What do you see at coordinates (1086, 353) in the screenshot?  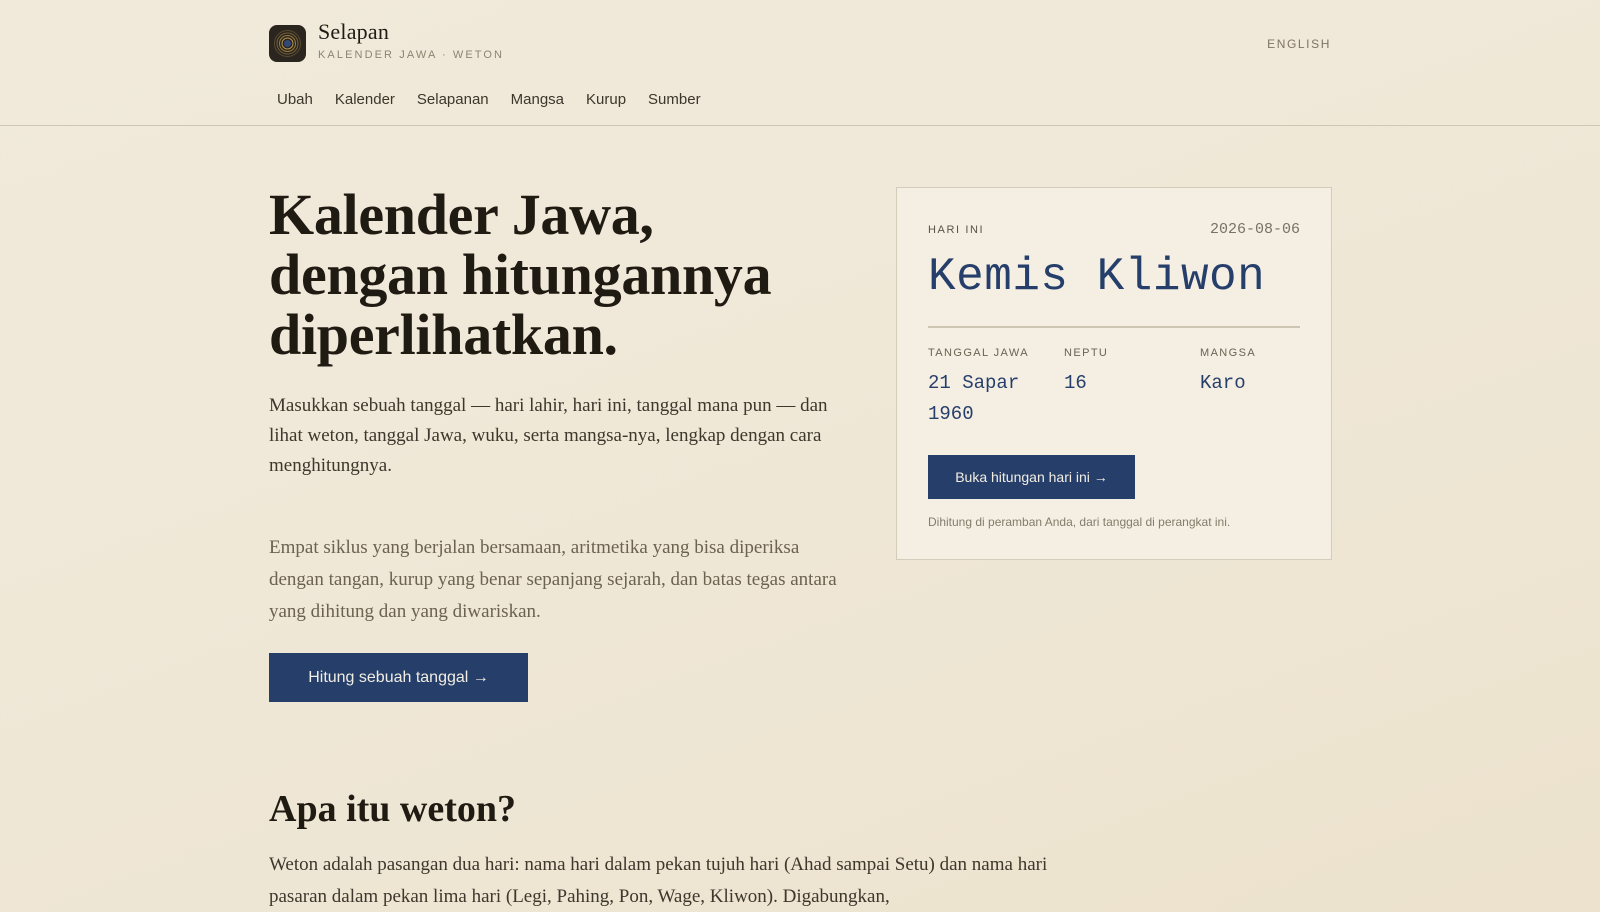 I see `stat-label: NEPTU` at bounding box center [1086, 353].